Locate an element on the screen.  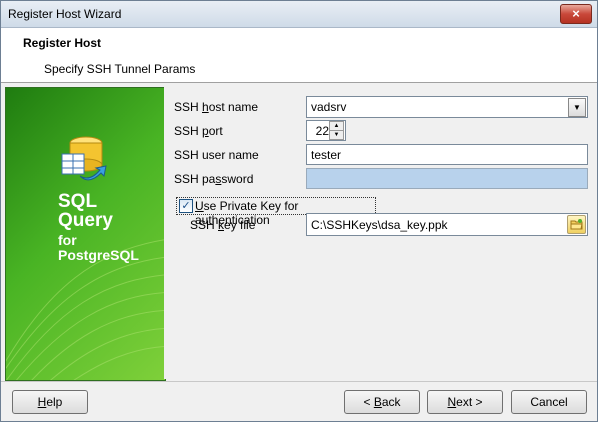
wizard-header: Register Host Specify SSH Tunnel Params is located at coordinates (299, 55).